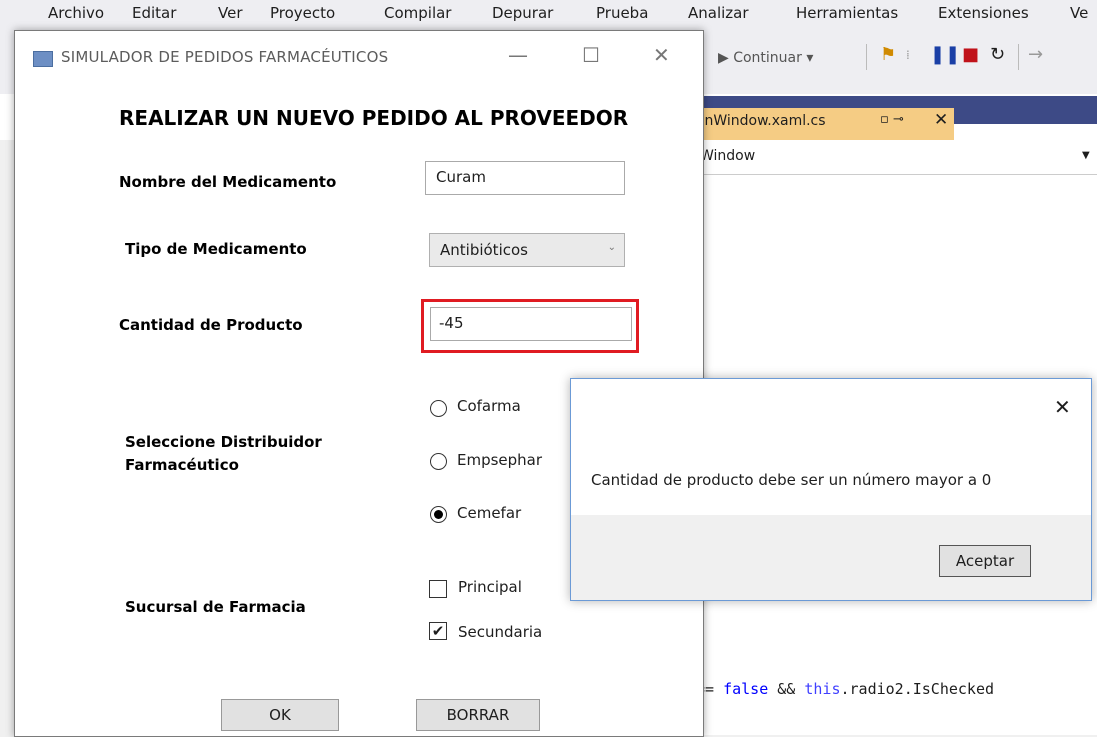 This screenshot has height=737, width=1097. What do you see at coordinates (280, 715) in the screenshot?
I see `ok-button: OK` at bounding box center [280, 715].